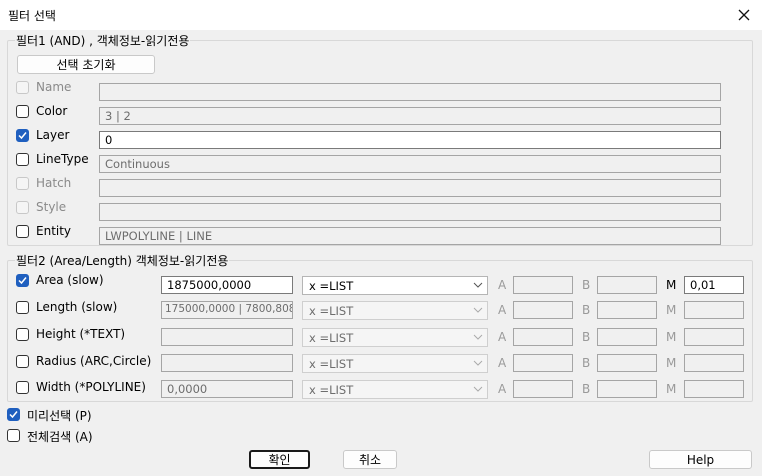 Image resolution: width=762 pixels, height=476 pixels. I want to click on preselect-checkbox, so click(13, 414).